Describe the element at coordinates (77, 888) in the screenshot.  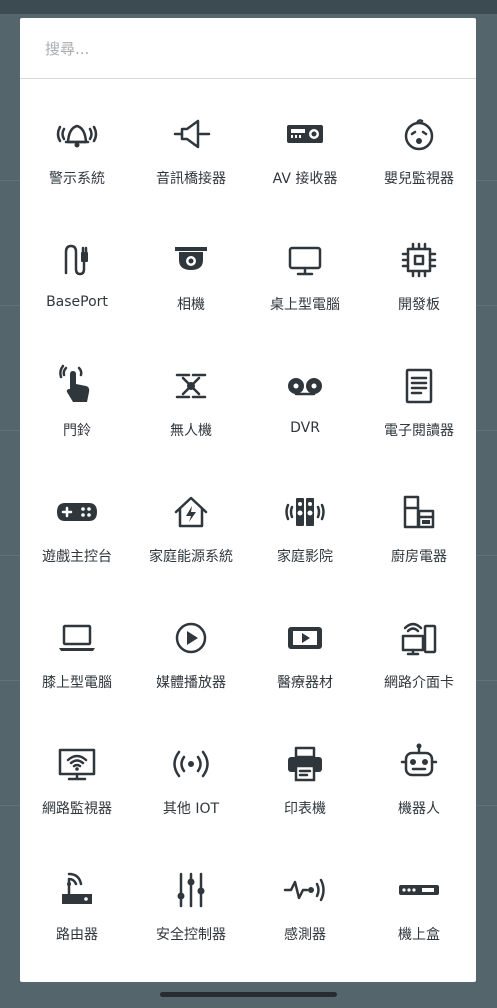
I see `router-icon` at that location.